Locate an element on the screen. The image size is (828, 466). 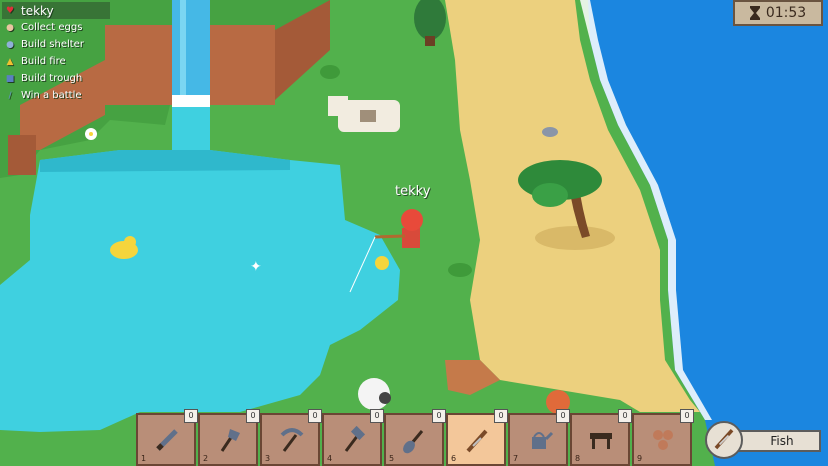
hotbar-slot-2: 20 is located at coordinates (229, 437).